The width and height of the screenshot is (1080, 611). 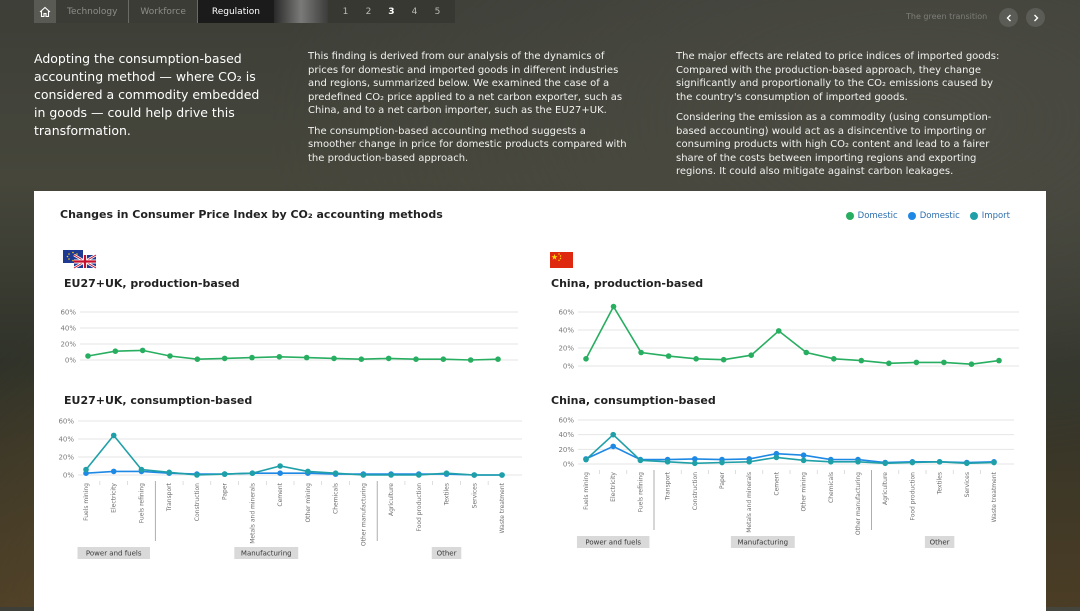 What do you see at coordinates (613, 487) in the screenshot?
I see `category-label: Electricity` at bounding box center [613, 487].